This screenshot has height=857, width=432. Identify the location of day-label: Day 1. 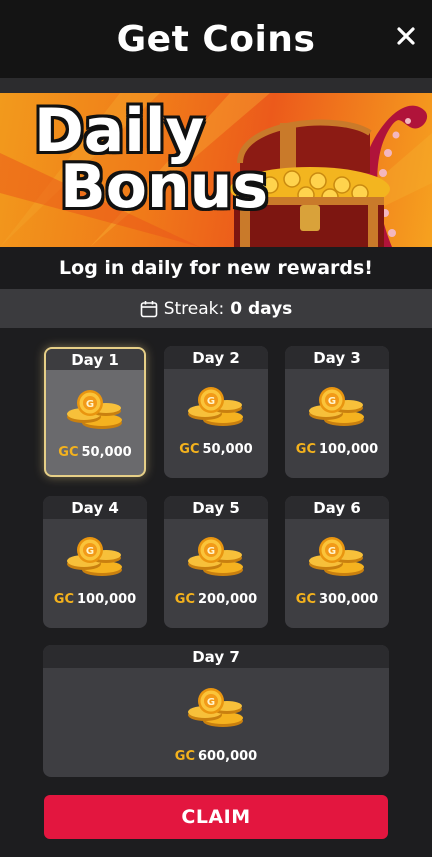
(95, 359).